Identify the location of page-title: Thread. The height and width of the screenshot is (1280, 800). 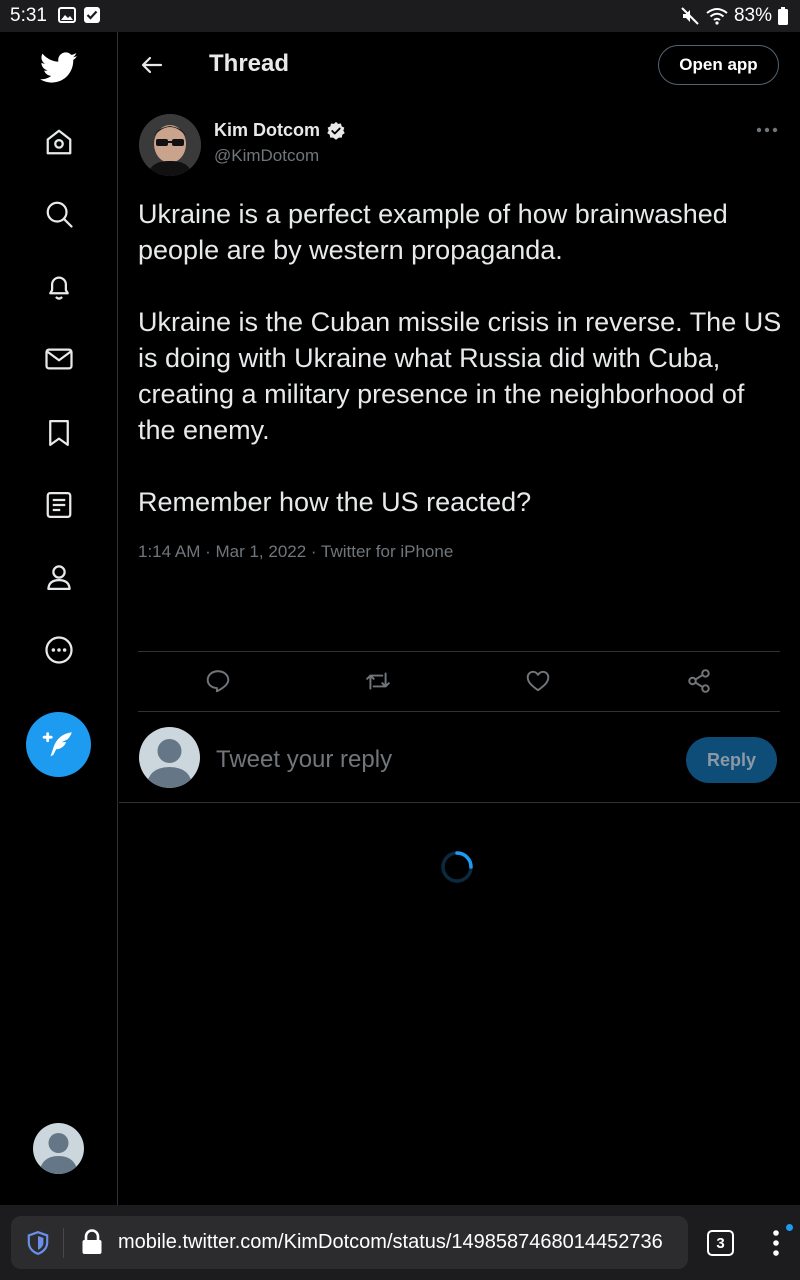
(249, 63).